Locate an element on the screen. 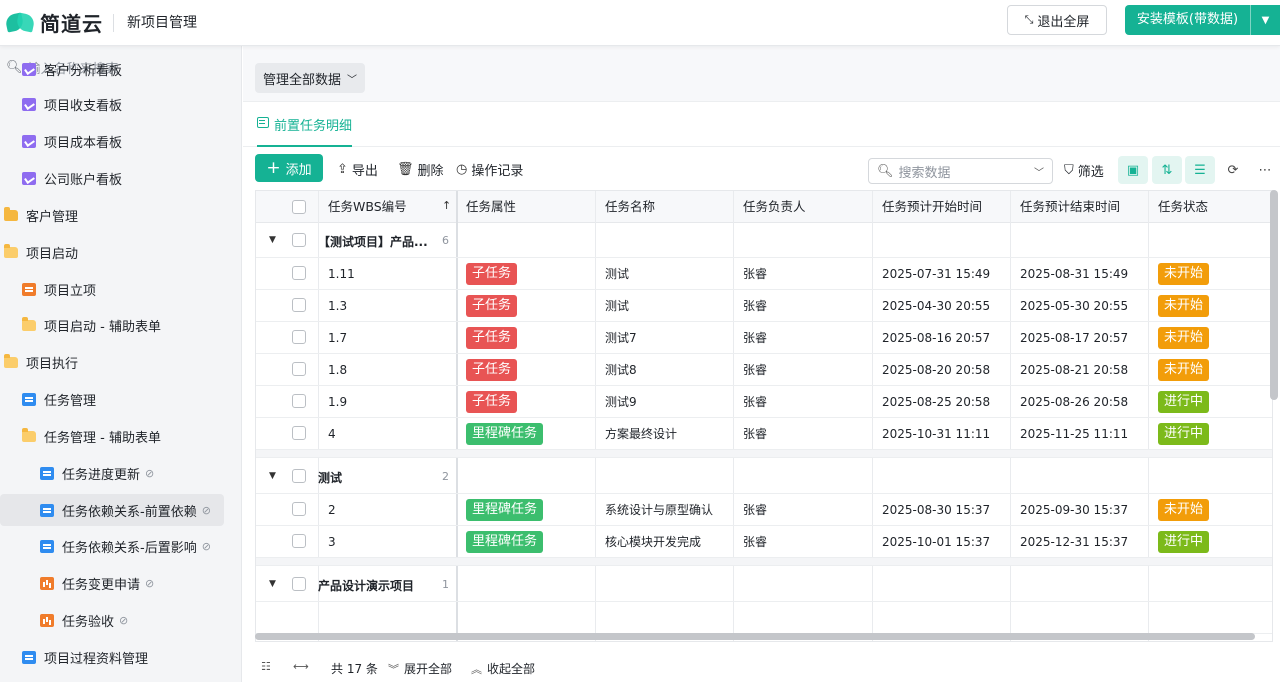 This screenshot has height=682, width=1280. more-icon: ⋯ is located at coordinates (1265, 170).